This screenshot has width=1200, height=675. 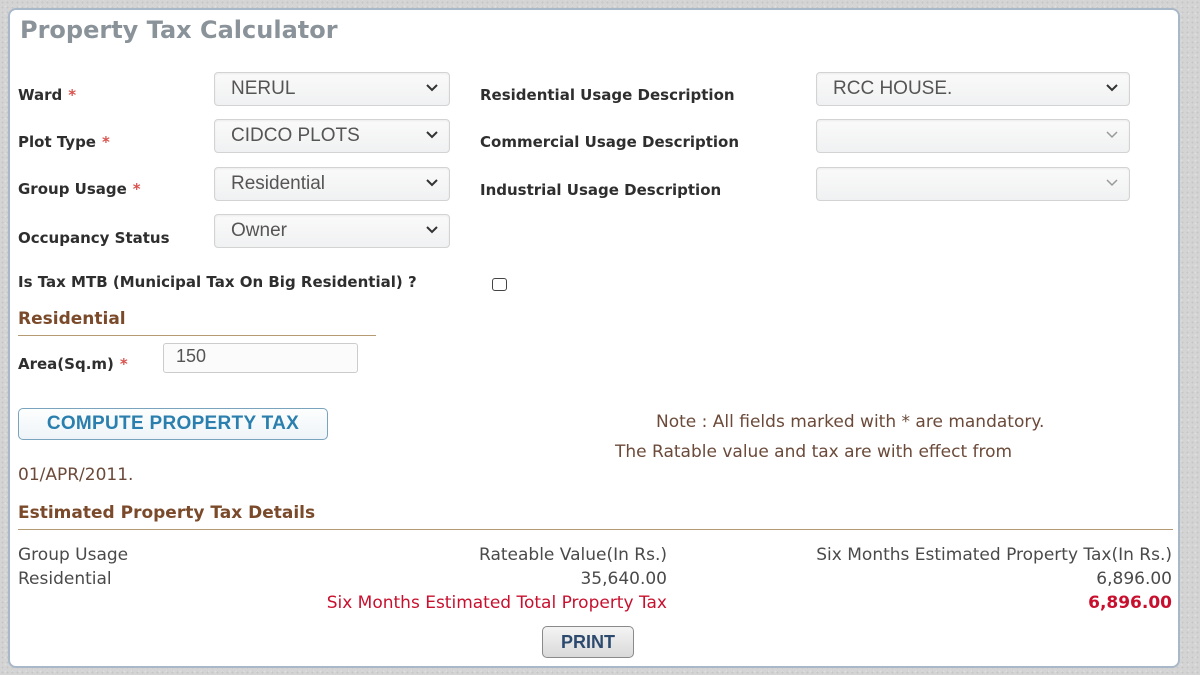 What do you see at coordinates (973, 184) in the screenshot?
I see `industrial-usage-select` at bounding box center [973, 184].